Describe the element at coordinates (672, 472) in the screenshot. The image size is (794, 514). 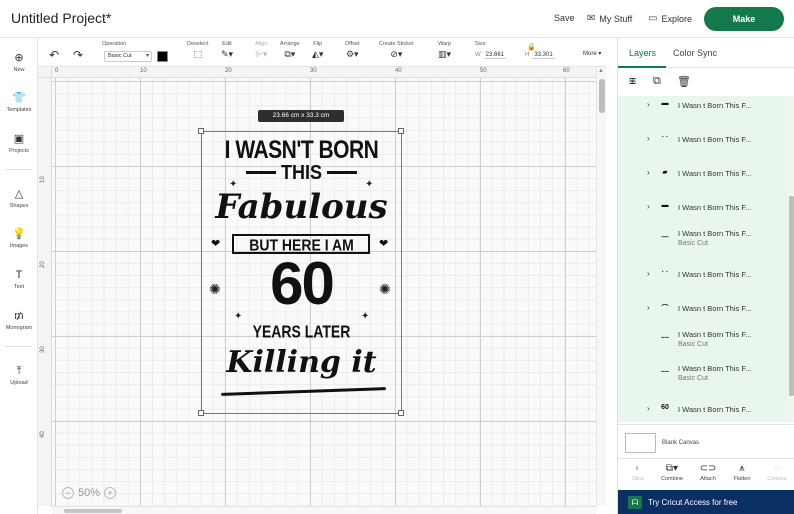
I see `combine-button: ⧉▾ Combine` at that location.